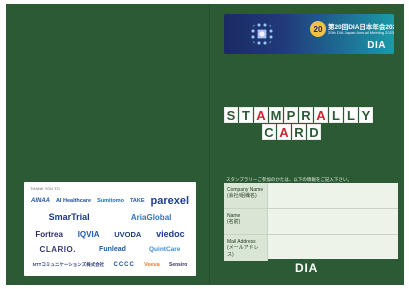 Image resolution: width=409 pixels, height=289 pixels. Describe the element at coordinates (45, 188) in the screenshot. I see `thanks-label: THANK YOU TO` at that location.